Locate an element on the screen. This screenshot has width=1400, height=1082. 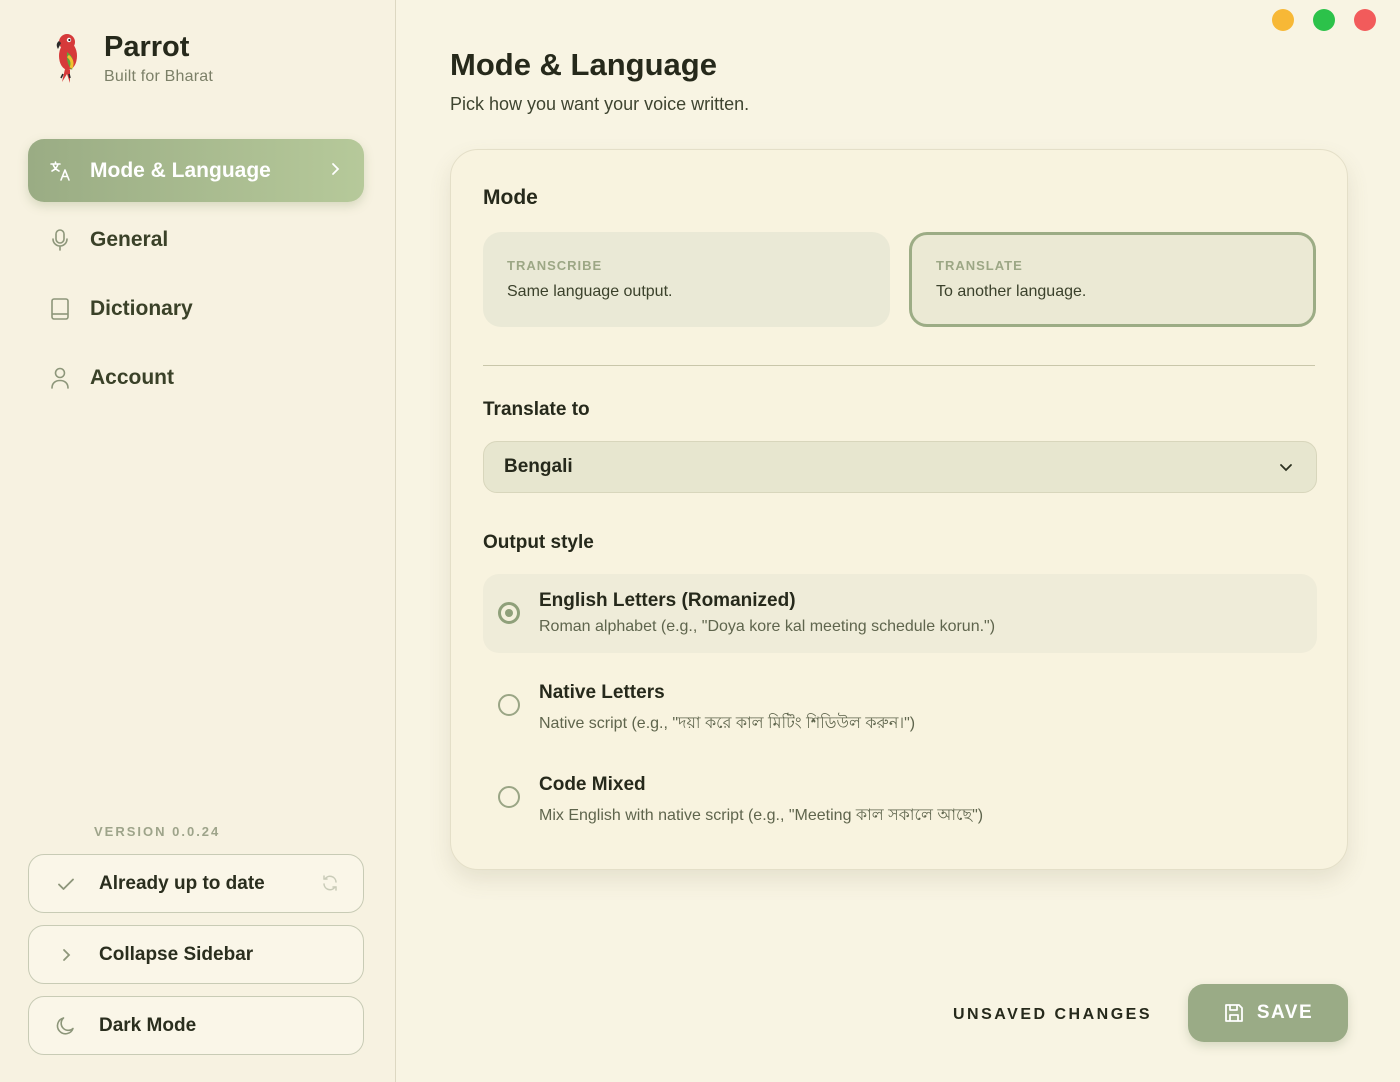
mode-option-translate: TRANSLATE To another language. is located at coordinates (1112, 279).